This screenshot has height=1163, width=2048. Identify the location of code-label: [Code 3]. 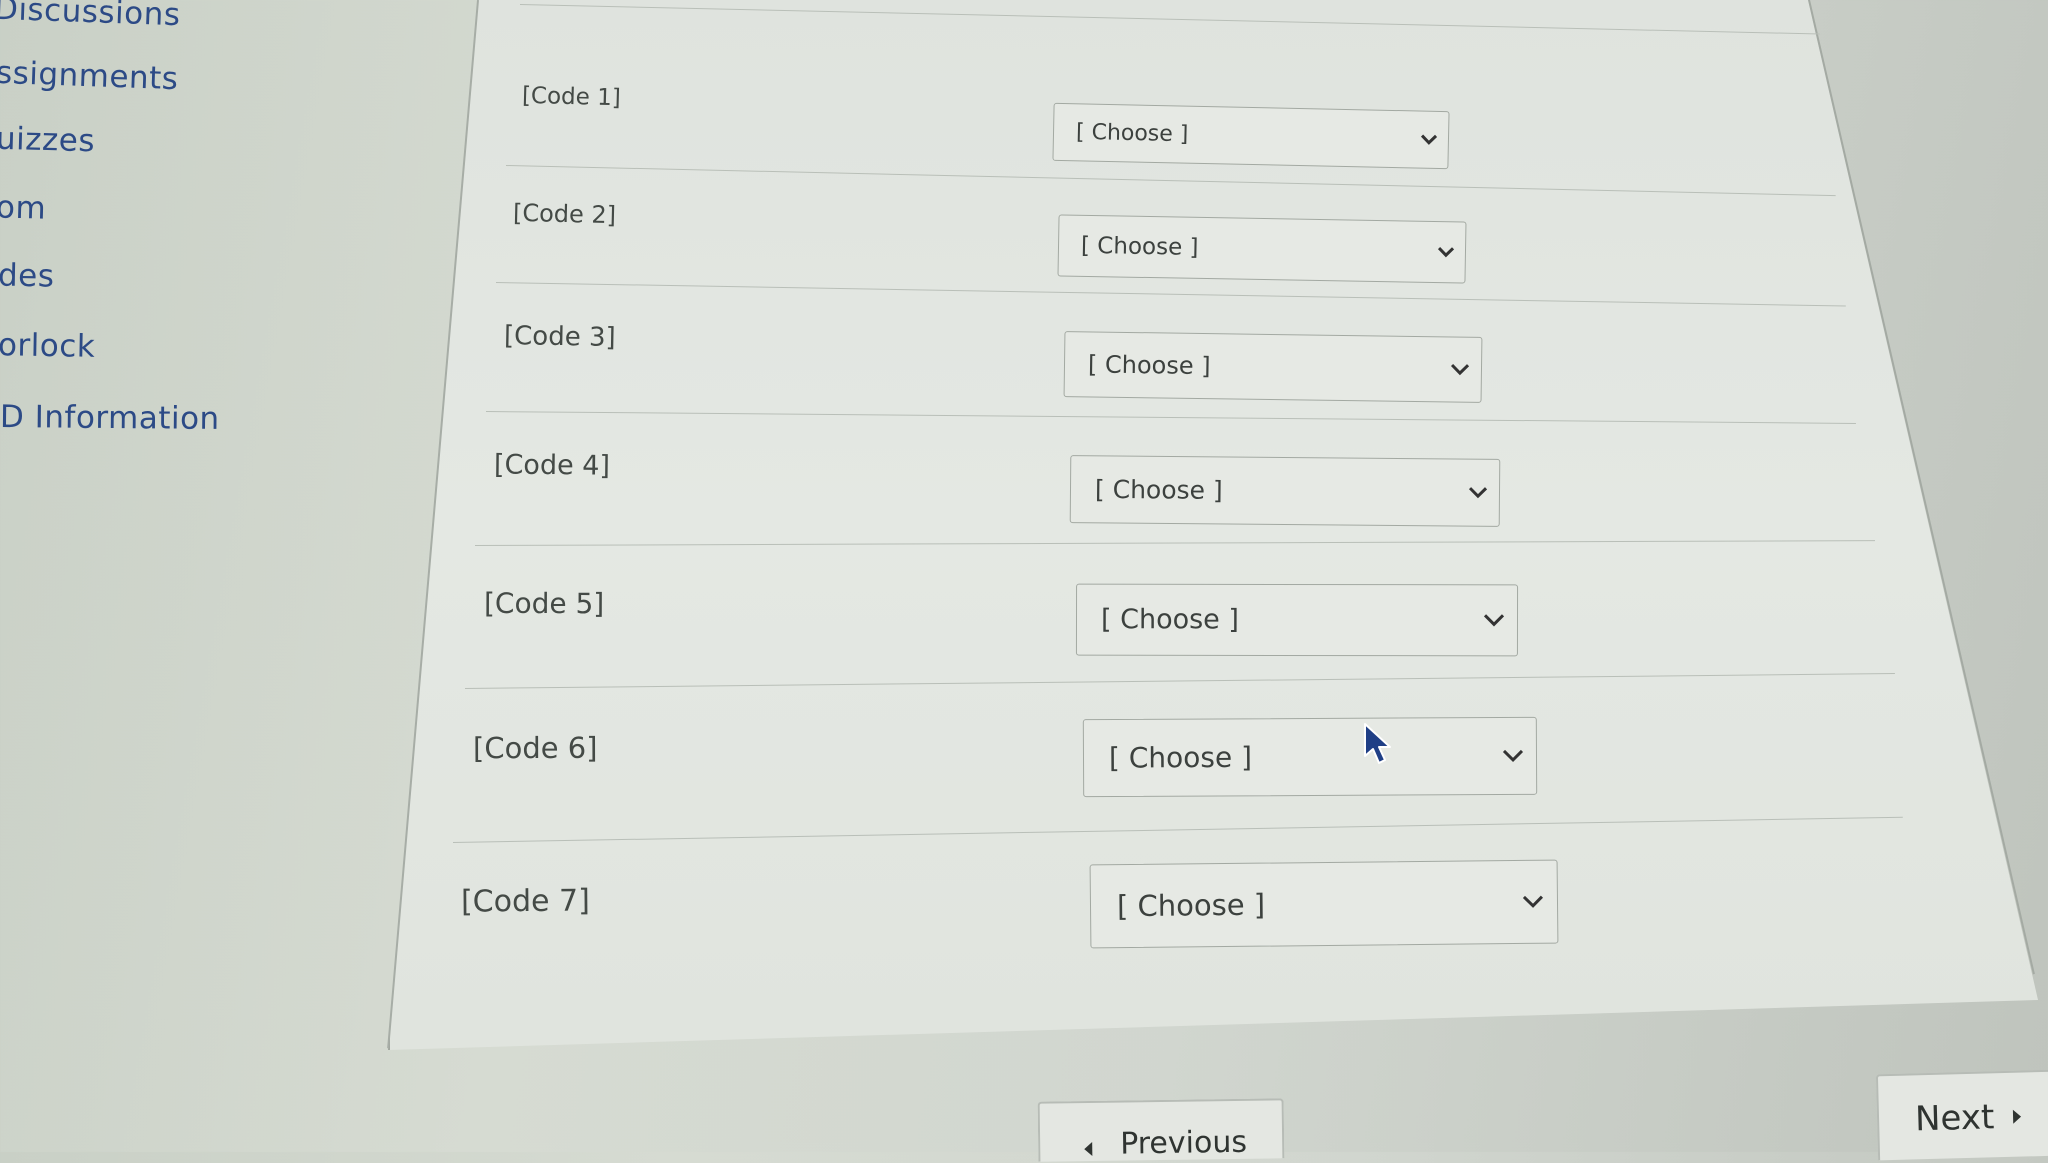
(559, 337).